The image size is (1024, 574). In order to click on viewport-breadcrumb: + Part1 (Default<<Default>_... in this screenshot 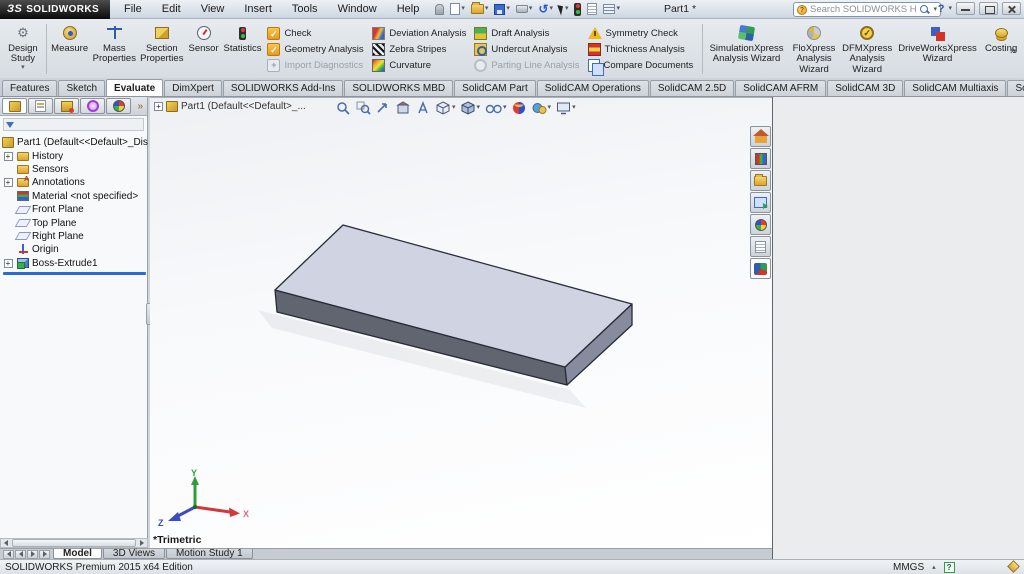, I will do `click(230, 106)`.